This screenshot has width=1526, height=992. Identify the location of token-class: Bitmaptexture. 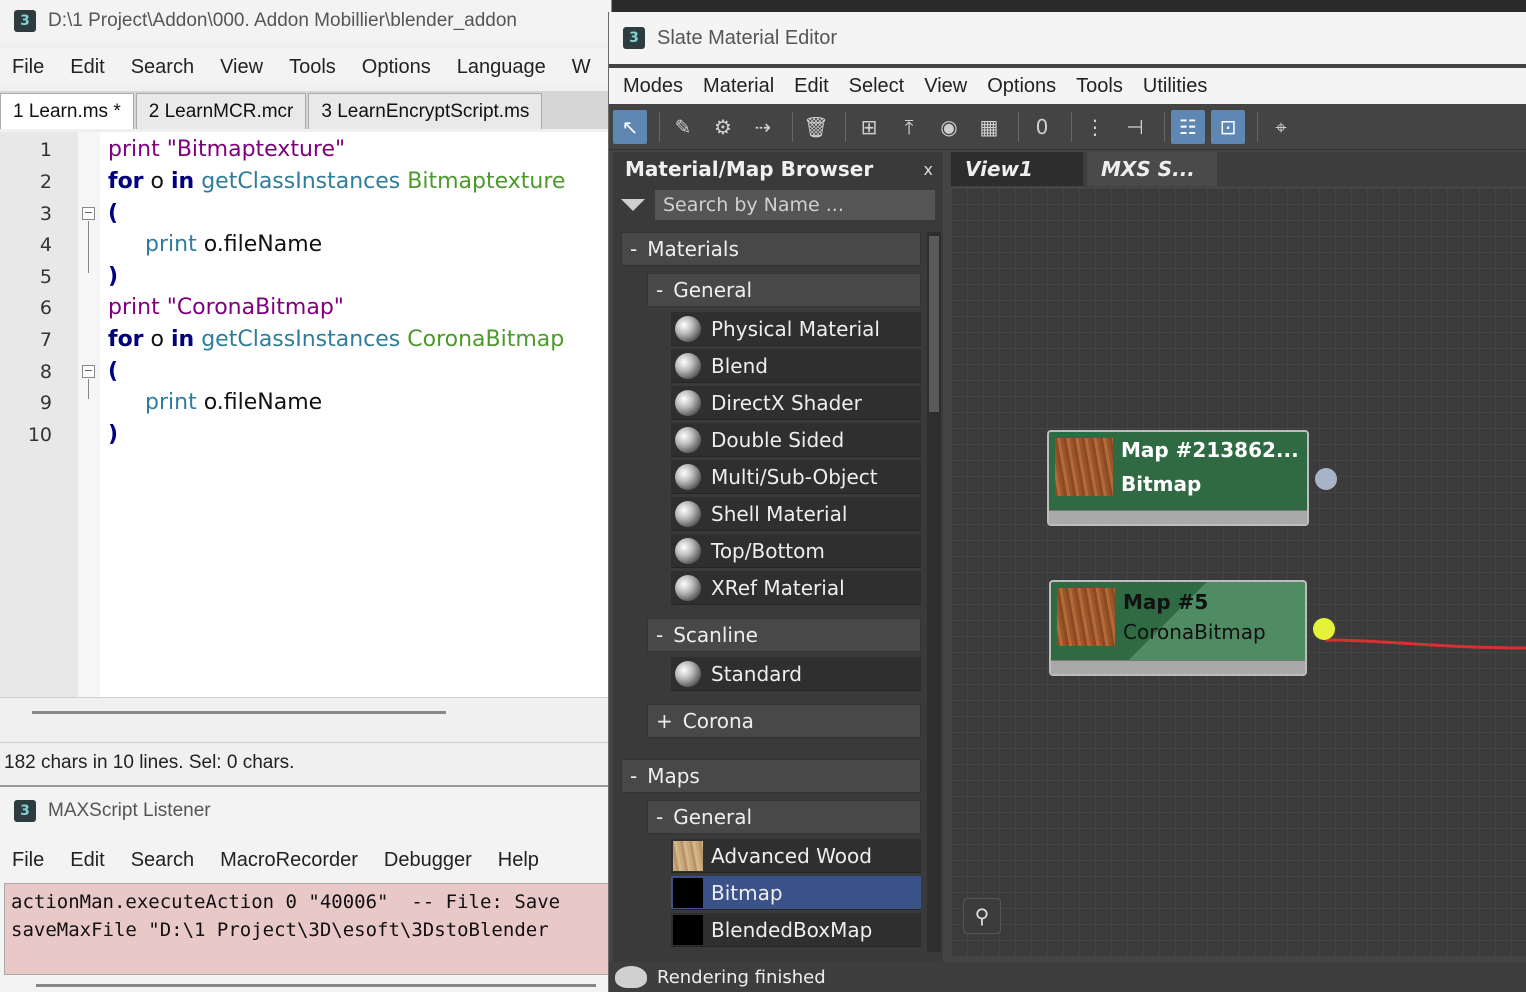
(486, 181).